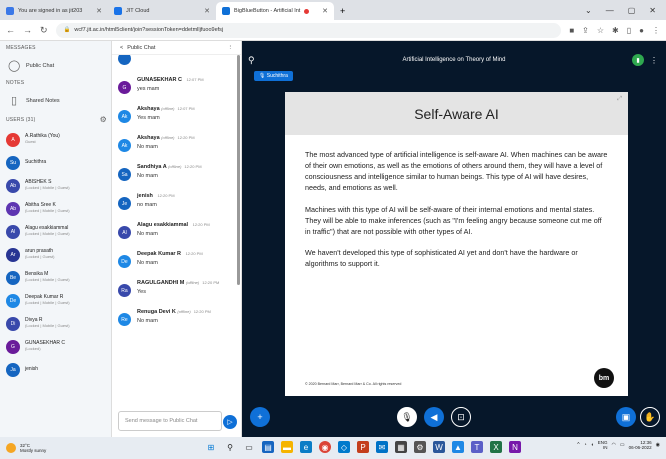  Describe the element at coordinates (325, 447) in the screenshot. I see `chrome-icon: ◉` at that location.